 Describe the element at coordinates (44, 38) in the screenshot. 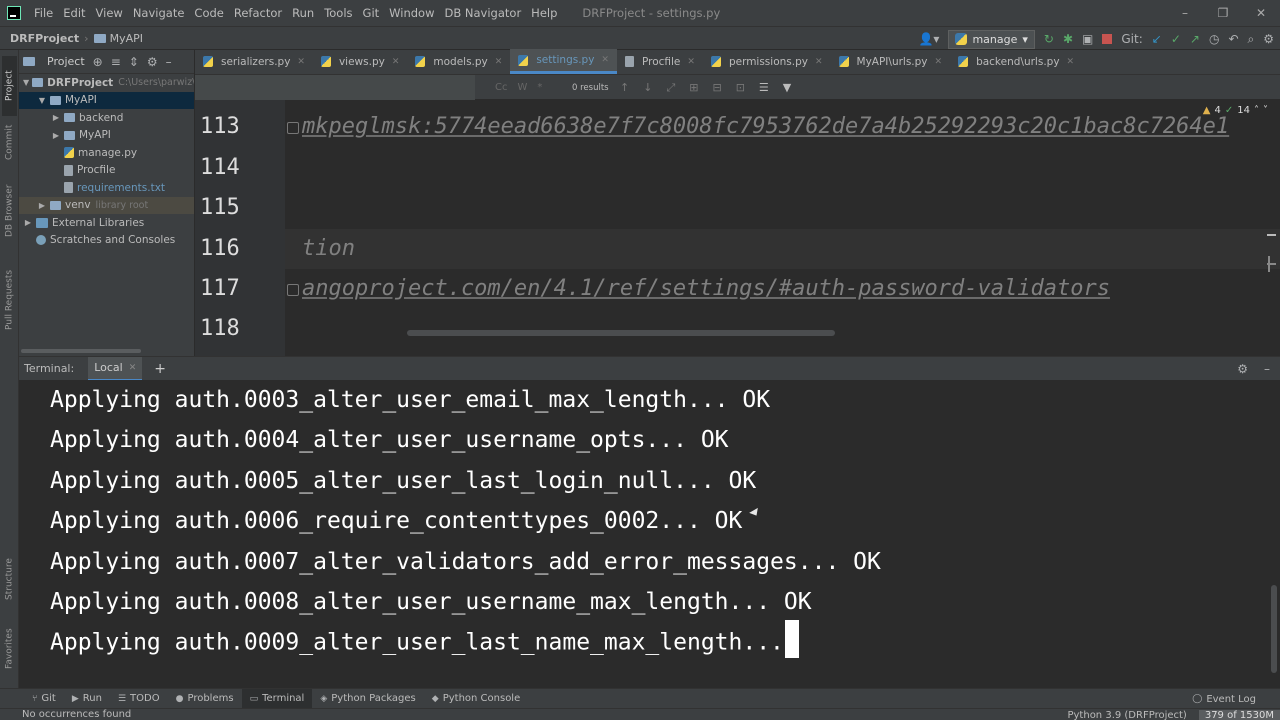

I see `breadcrumb-project: DRFProject` at that location.